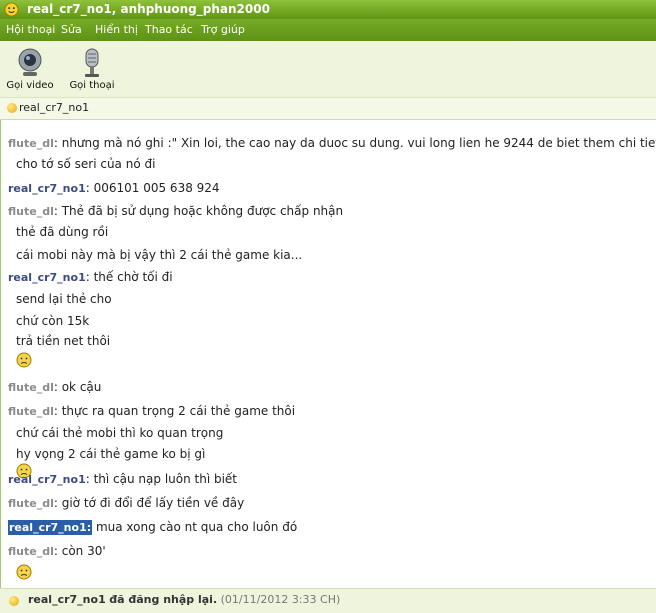 The image size is (656, 613). Describe the element at coordinates (0, 354) in the screenshot. I see `chat-border` at that location.